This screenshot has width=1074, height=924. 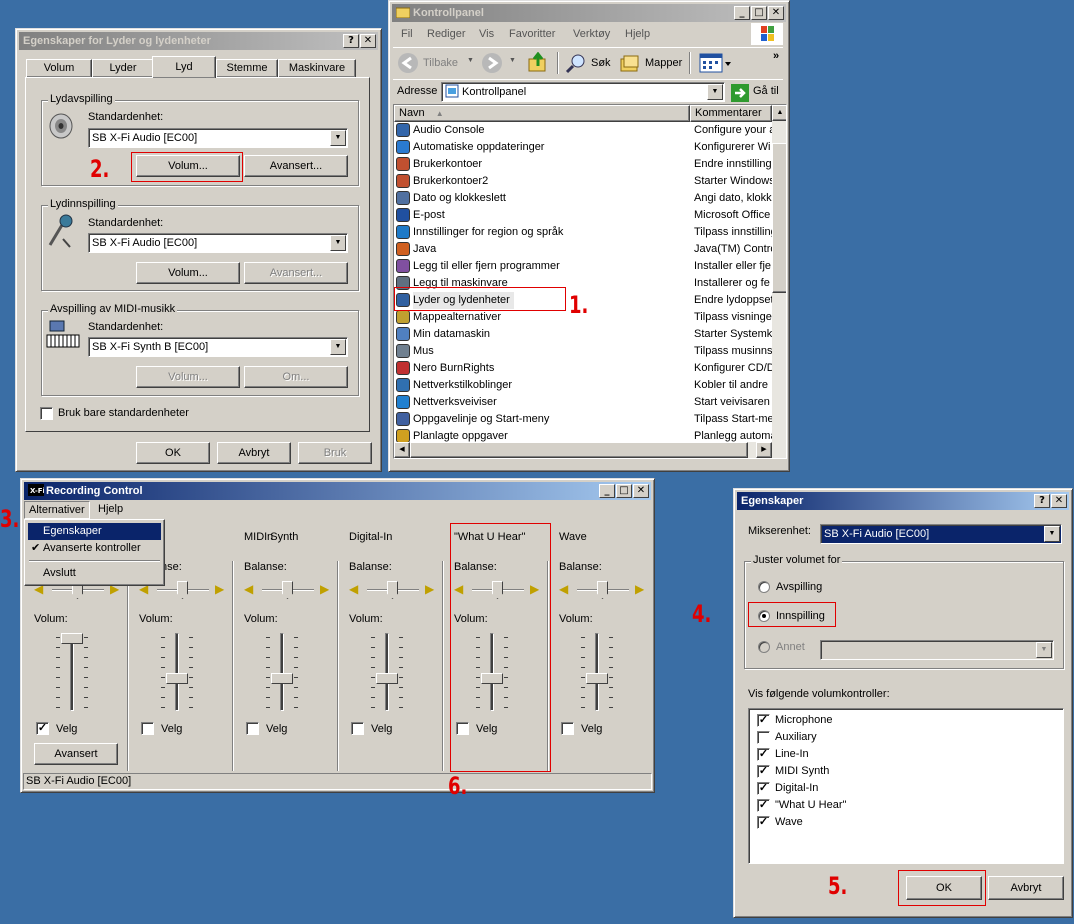 What do you see at coordinates (937, 650) in the screenshot?
I see `other-device-select: ▼` at bounding box center [937, 650].